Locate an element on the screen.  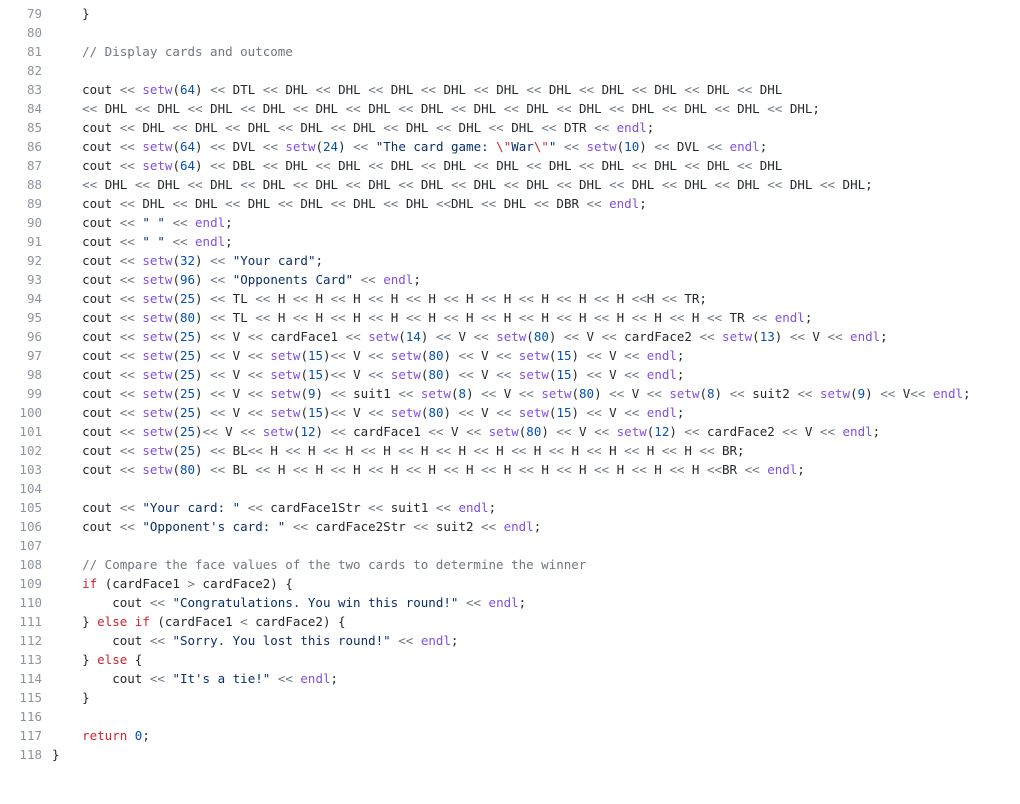
code-line: 82 is located at coordinates (510, 70).